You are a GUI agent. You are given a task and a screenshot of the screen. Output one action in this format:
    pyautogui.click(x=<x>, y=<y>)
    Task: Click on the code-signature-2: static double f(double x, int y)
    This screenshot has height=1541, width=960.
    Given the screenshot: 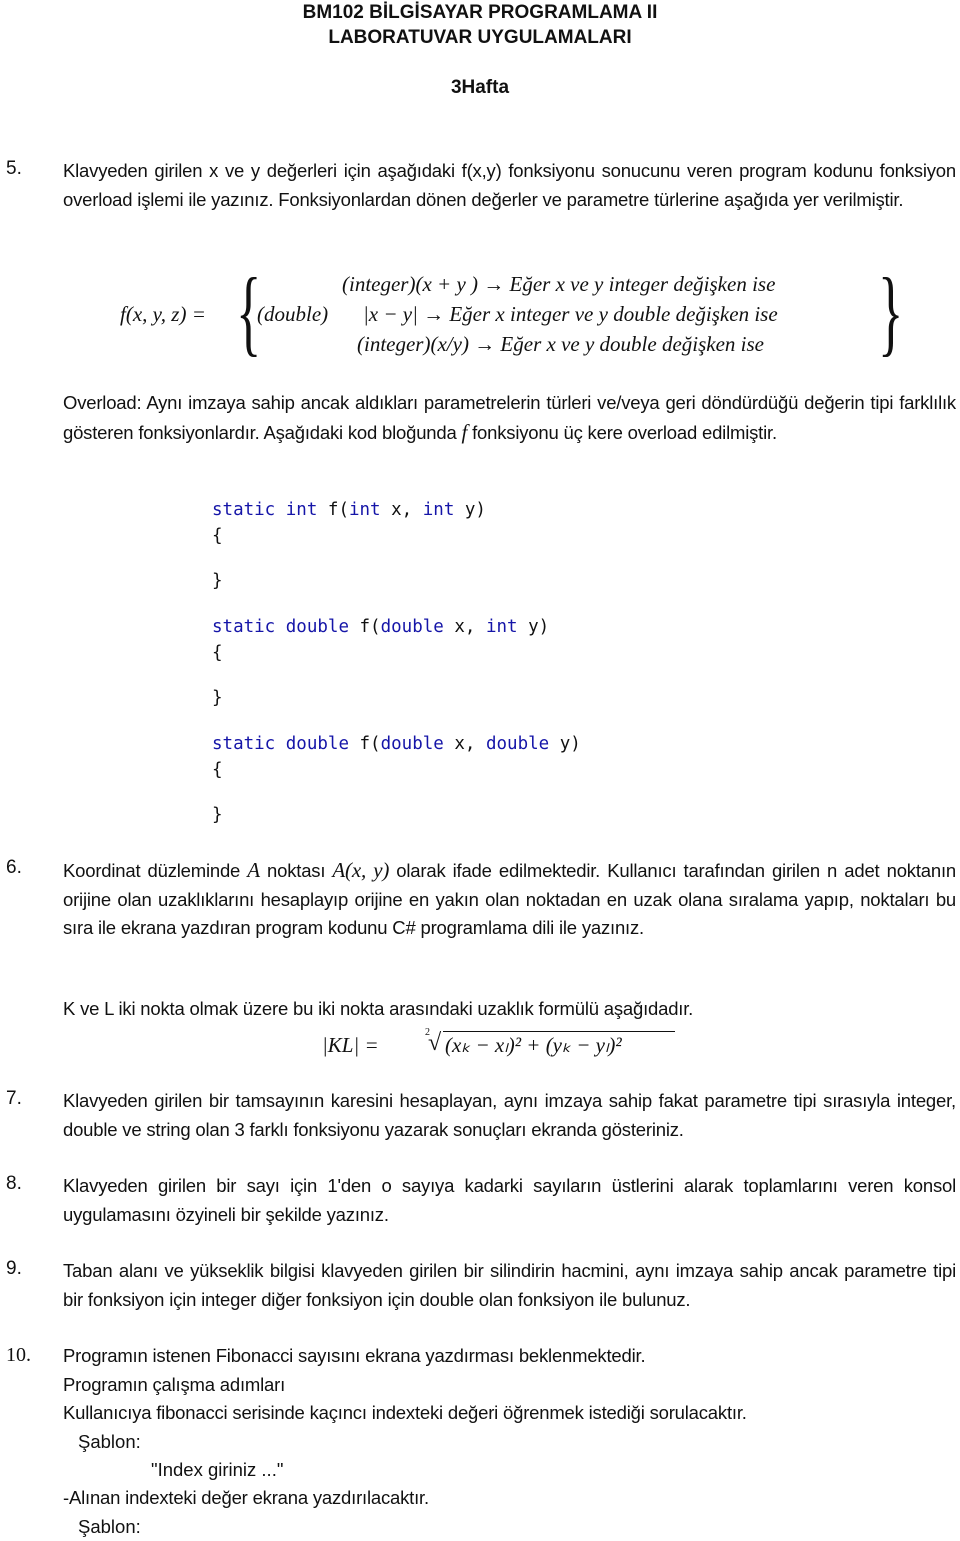 What is the action you would take?
    pyautogui.click(x=381, y=627)
    